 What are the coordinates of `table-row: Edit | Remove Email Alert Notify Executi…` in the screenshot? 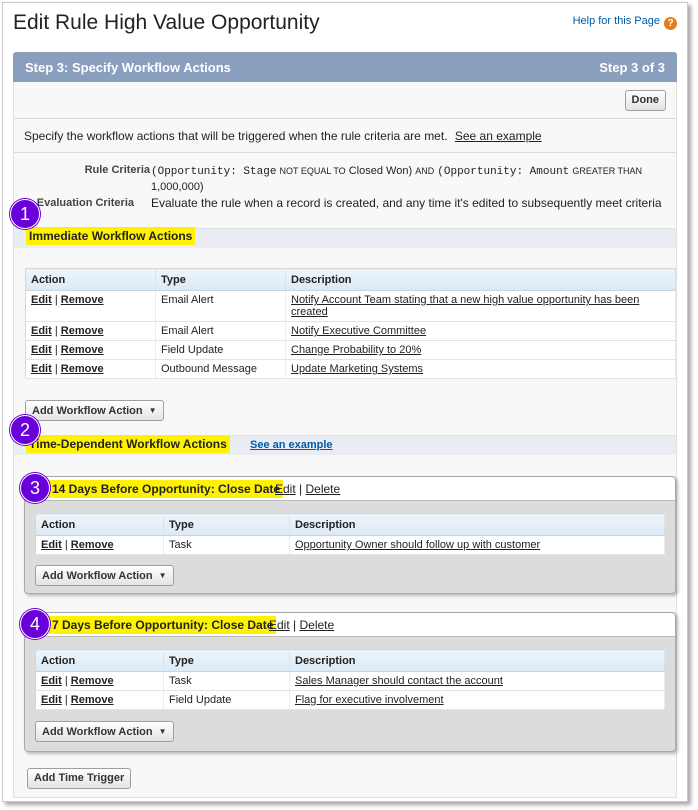 It's located at (350, 331).